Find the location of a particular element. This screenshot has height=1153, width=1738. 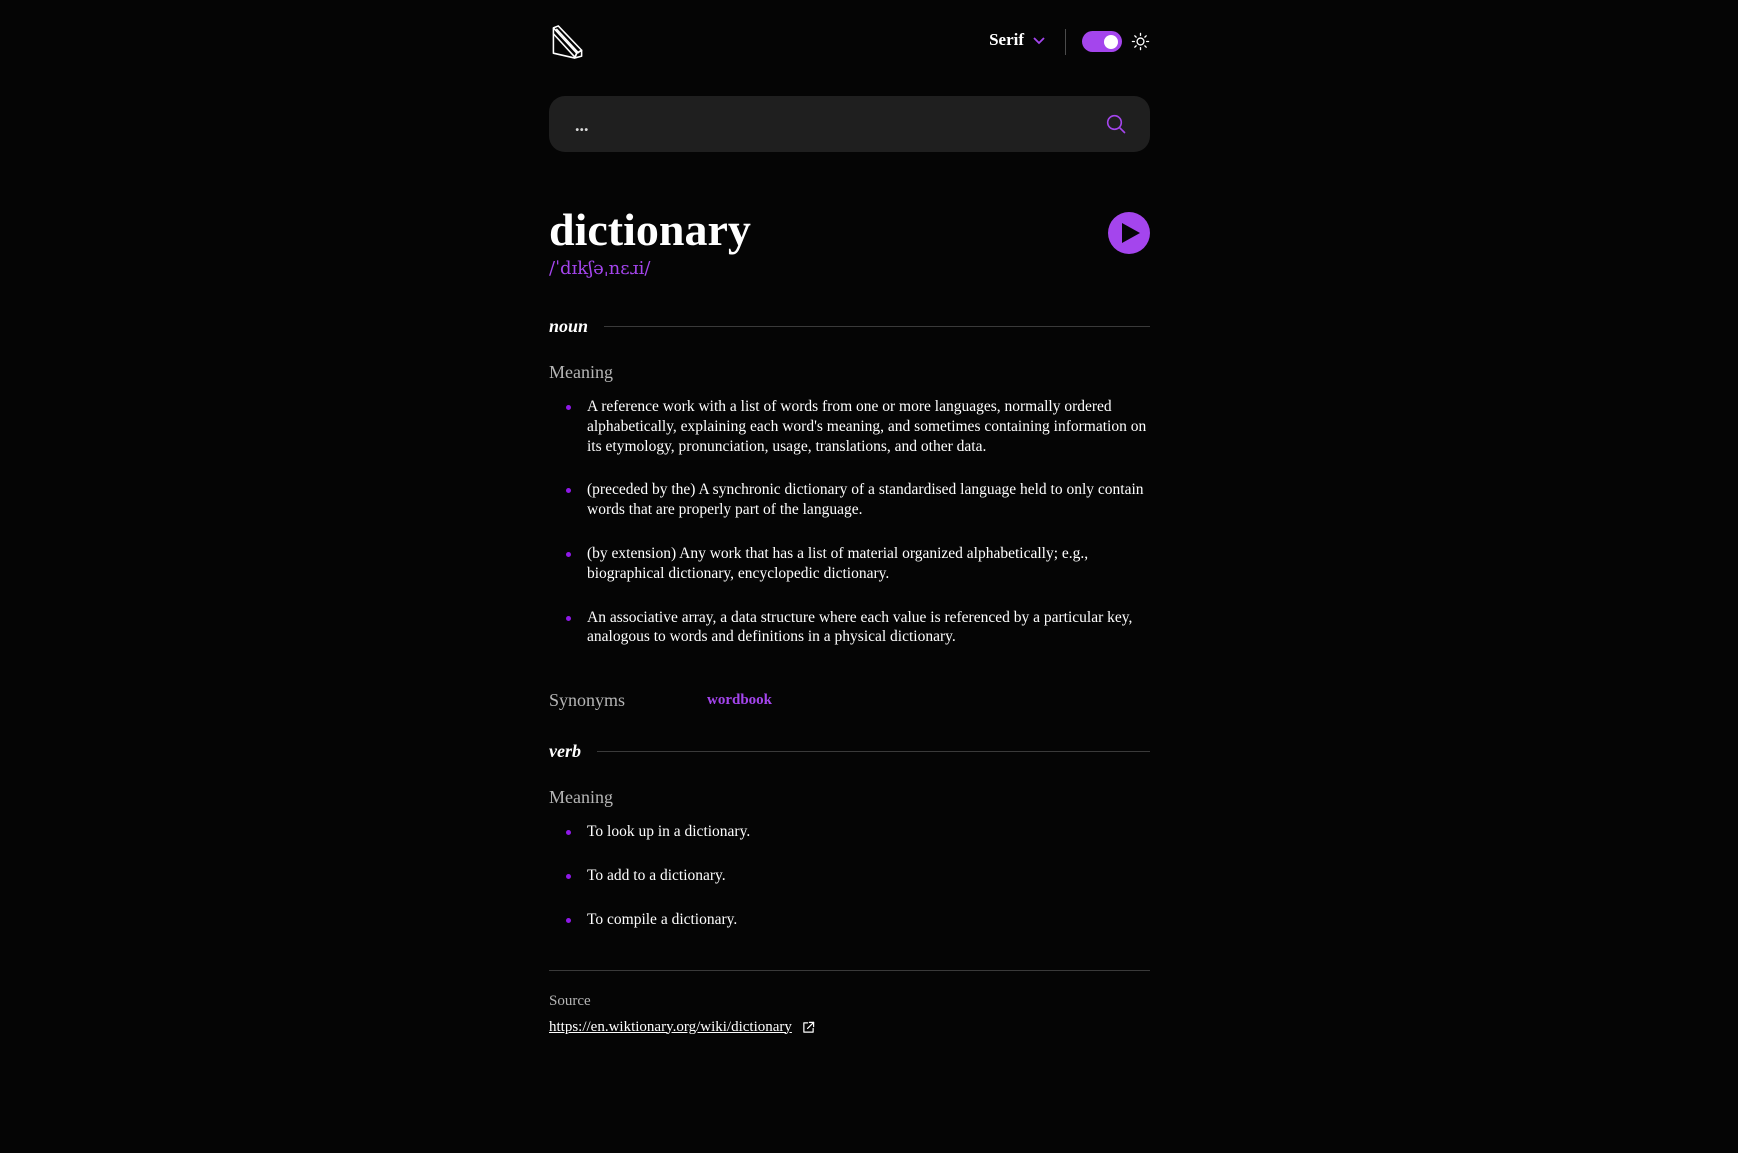

synonyms-row: Synonyms wordbook is located at coordinates (849, 700).